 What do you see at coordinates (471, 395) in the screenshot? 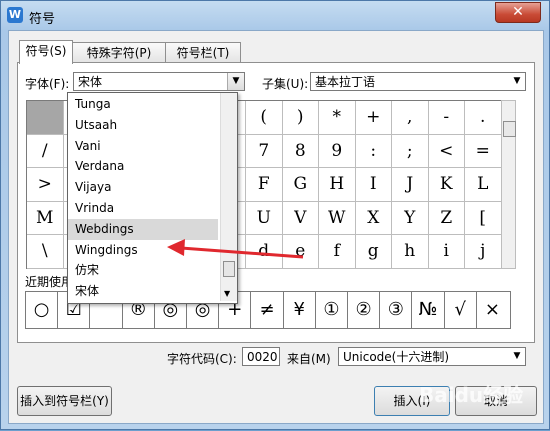
I see `watermark: Baidu经验` at bounding box center [471, 395].